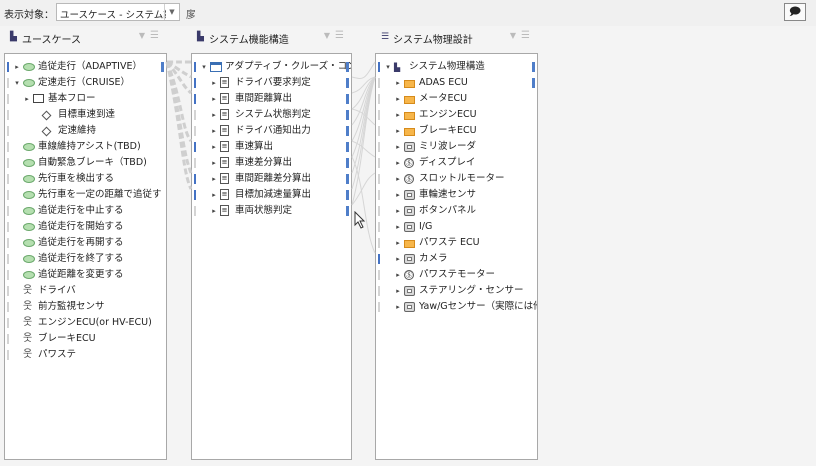  I want to click on tree-item: ▸ 車輪速センサ, so click(456, 195).